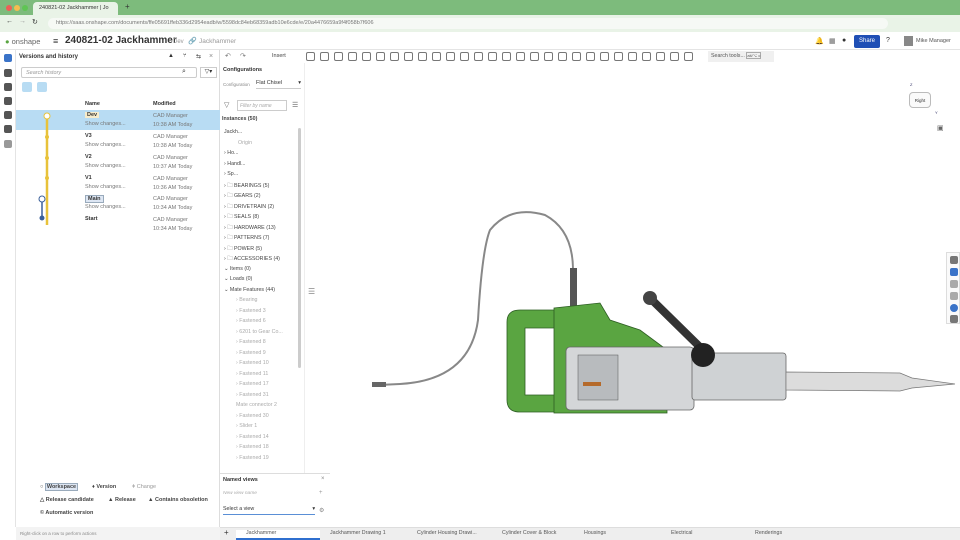 The height and width of the screenshot is (540, 960). I want to click on tab-electrical: Electrical, so click(701, 535).